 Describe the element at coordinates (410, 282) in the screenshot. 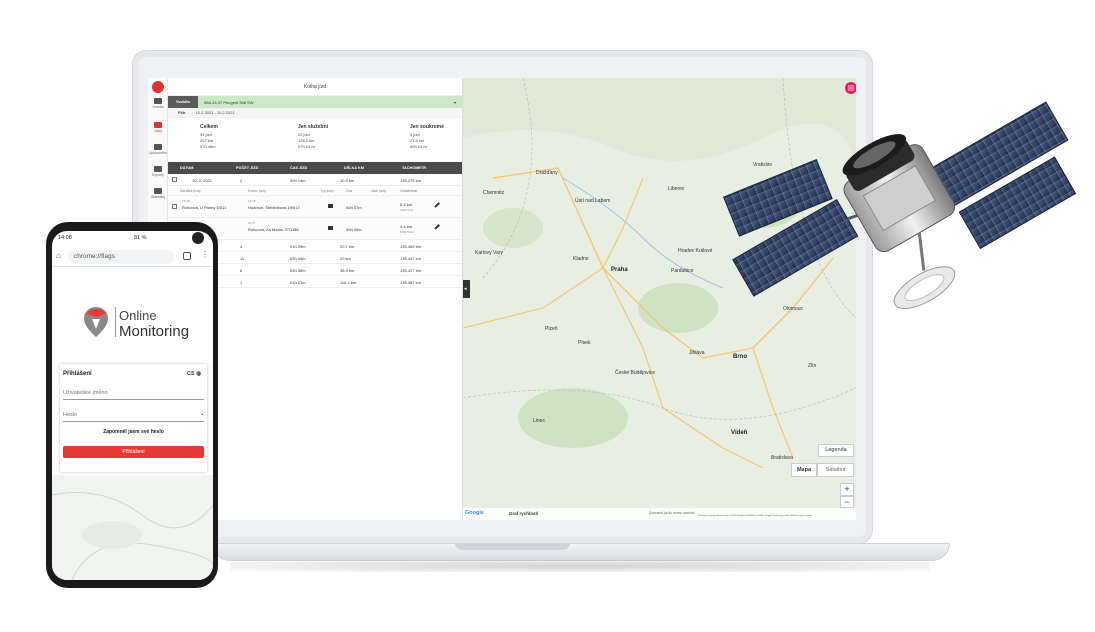

I see `cell-tacho: 135,387 km` at that location.